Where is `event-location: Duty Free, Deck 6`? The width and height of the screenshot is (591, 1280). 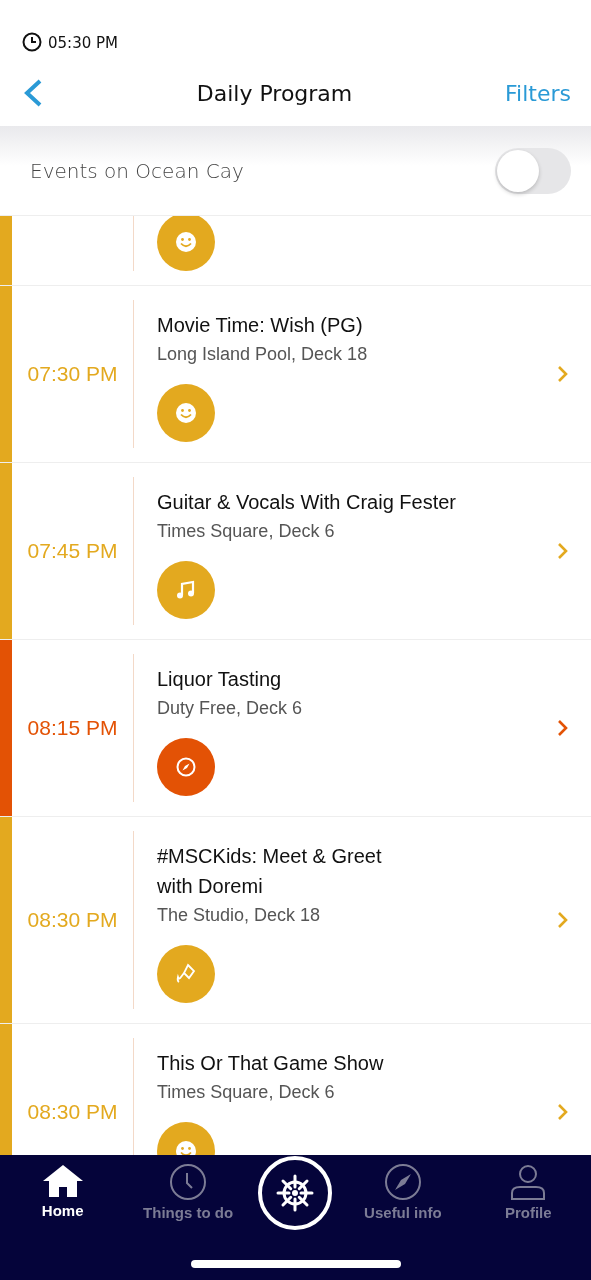 event-location: Duty Free, Deck 6 is located at coordinates (230, 708).